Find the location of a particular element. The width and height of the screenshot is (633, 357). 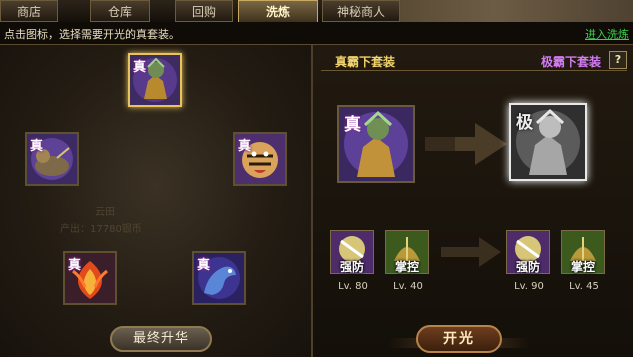

skill-level: Lv. 45 is located at coordinates (584, 286).